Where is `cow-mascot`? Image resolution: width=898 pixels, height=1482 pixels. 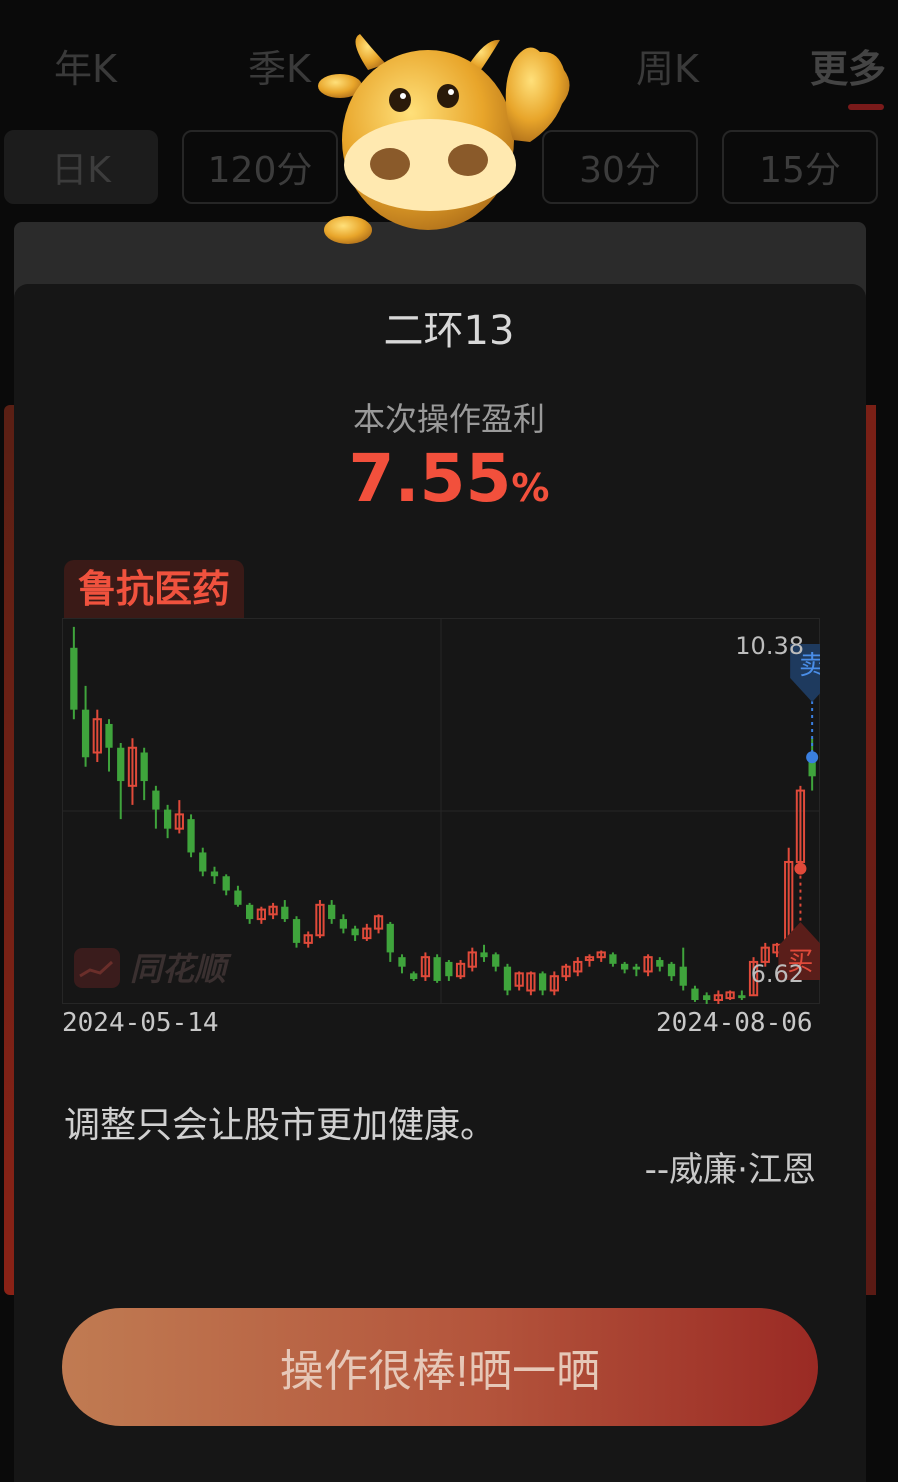 cow-mascot is located at coordinates (444, 139).